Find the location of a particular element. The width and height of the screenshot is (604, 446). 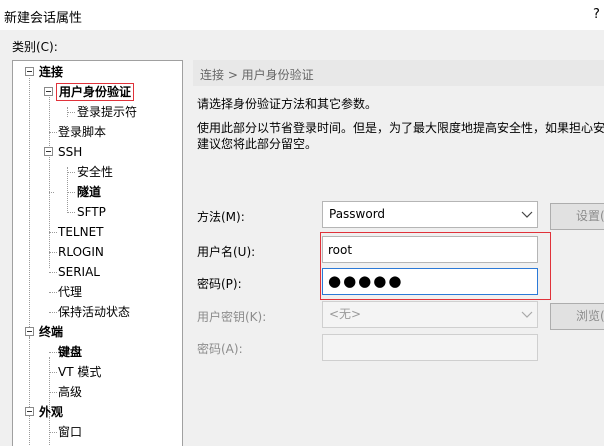

window-title: 新建会话属性 is located at coordinates (43, 18).